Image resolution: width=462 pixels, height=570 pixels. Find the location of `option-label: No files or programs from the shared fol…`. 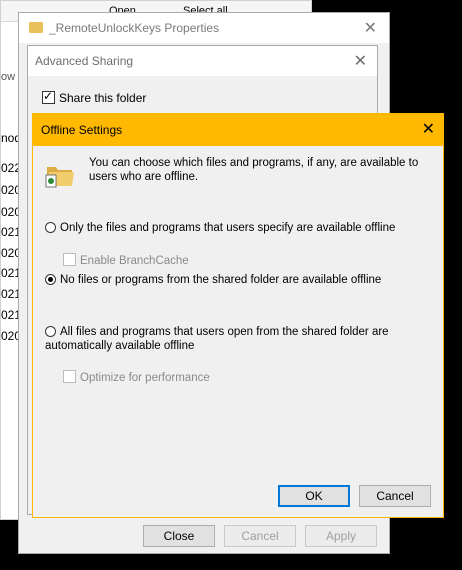

option-label: No files or programs from the shared fol… is located at coordinates (221, 280).